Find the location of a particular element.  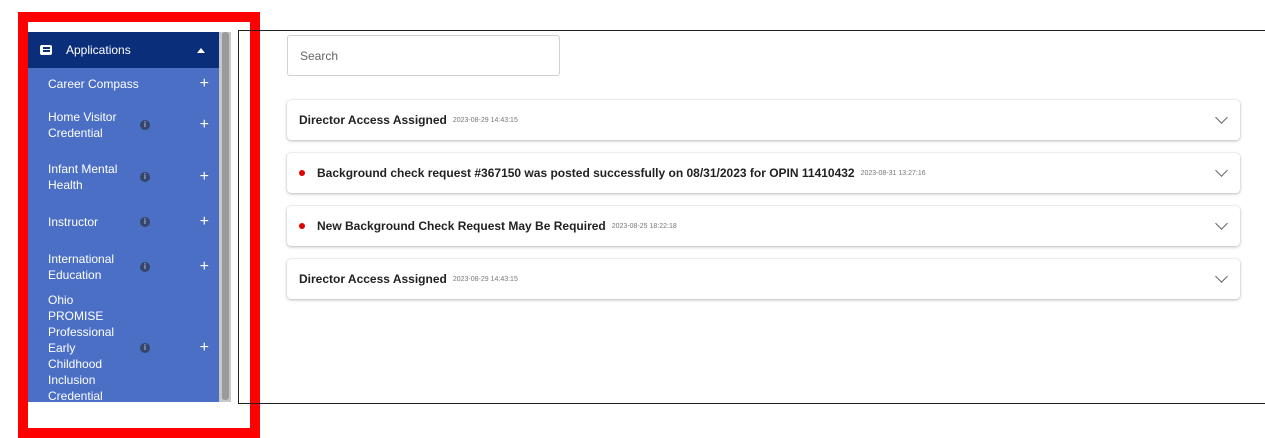

sidebar-item-label: International Education is located at coordinates (81, 267).